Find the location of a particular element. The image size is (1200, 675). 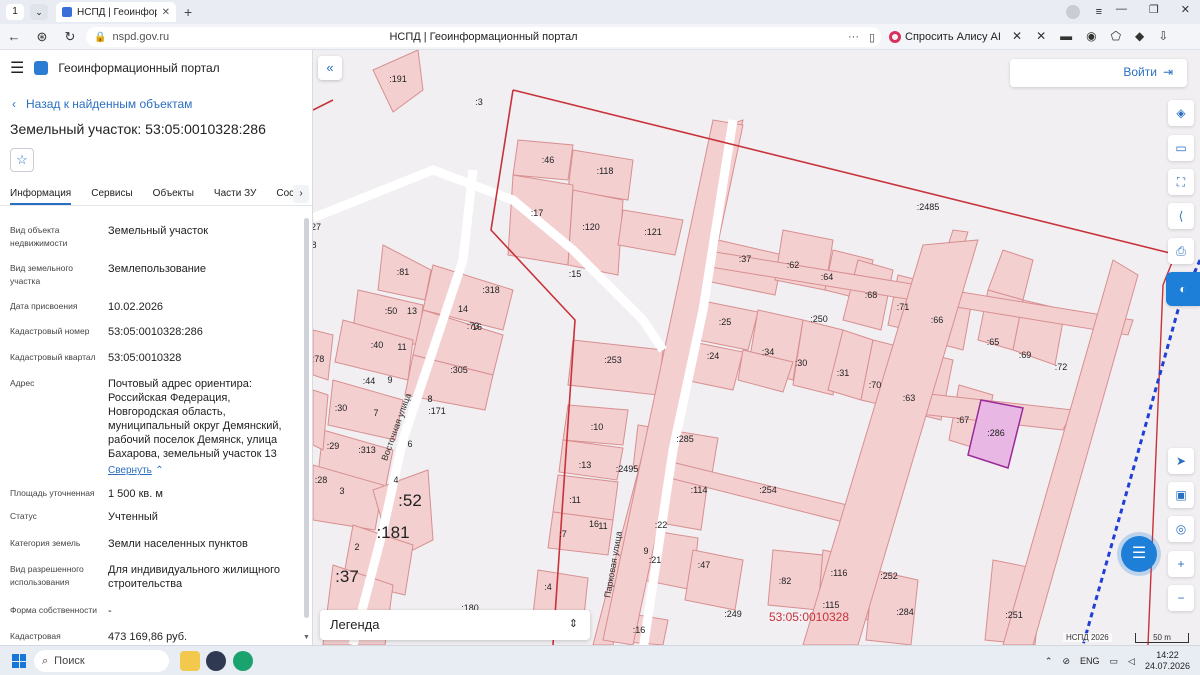

taskbar-search: ⌕ Поиск is located at coordinates (101, 661).